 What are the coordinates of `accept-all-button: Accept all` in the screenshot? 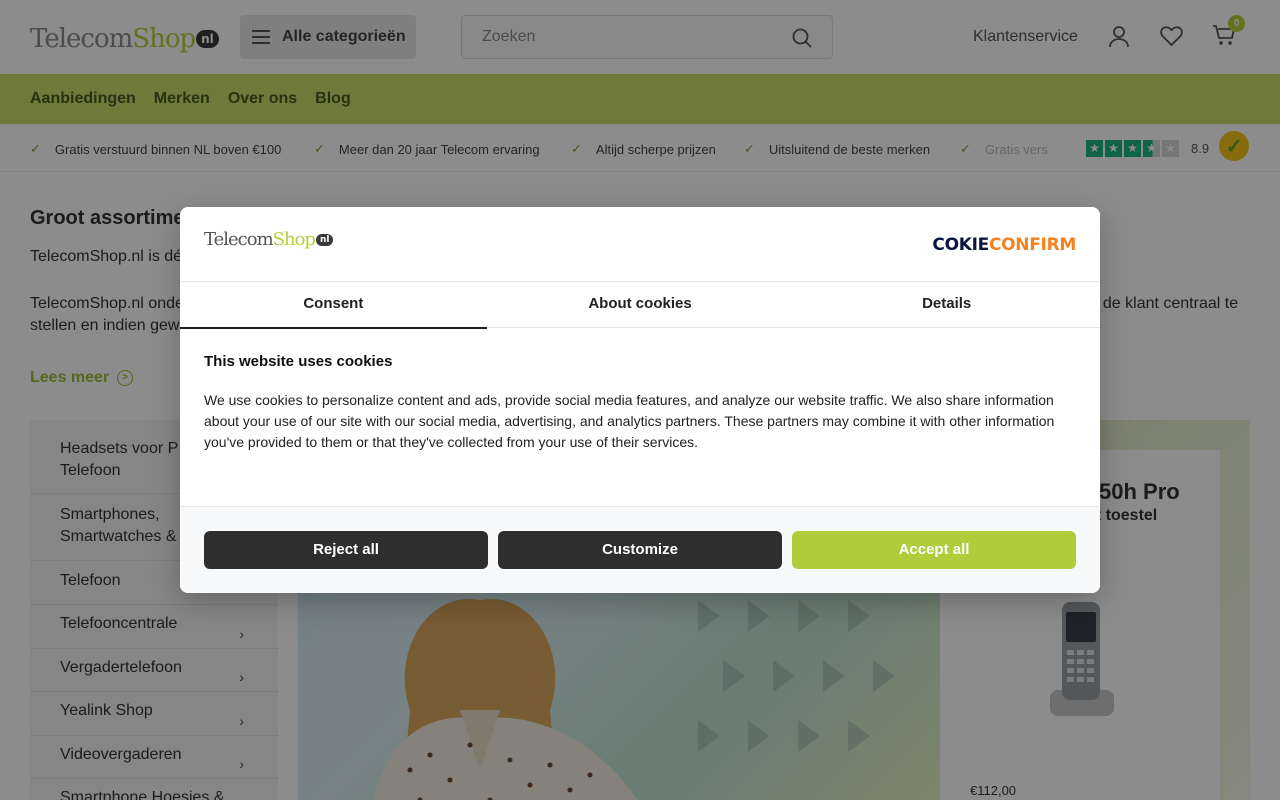 It's located at (934, 550).